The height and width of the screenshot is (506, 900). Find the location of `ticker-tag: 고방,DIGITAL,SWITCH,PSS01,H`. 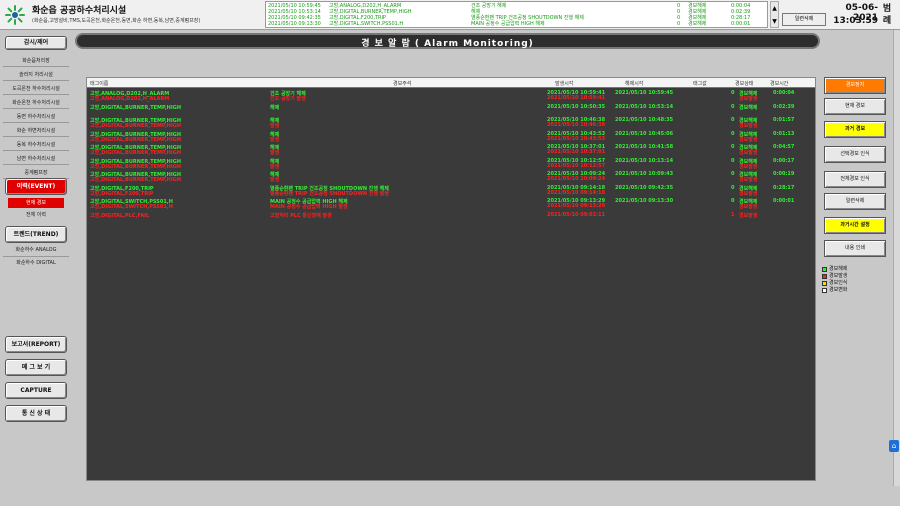

ticker-tag: 고방,DIGITAL,SWITCH,PSS01,H is located at coordinates (366, 24).